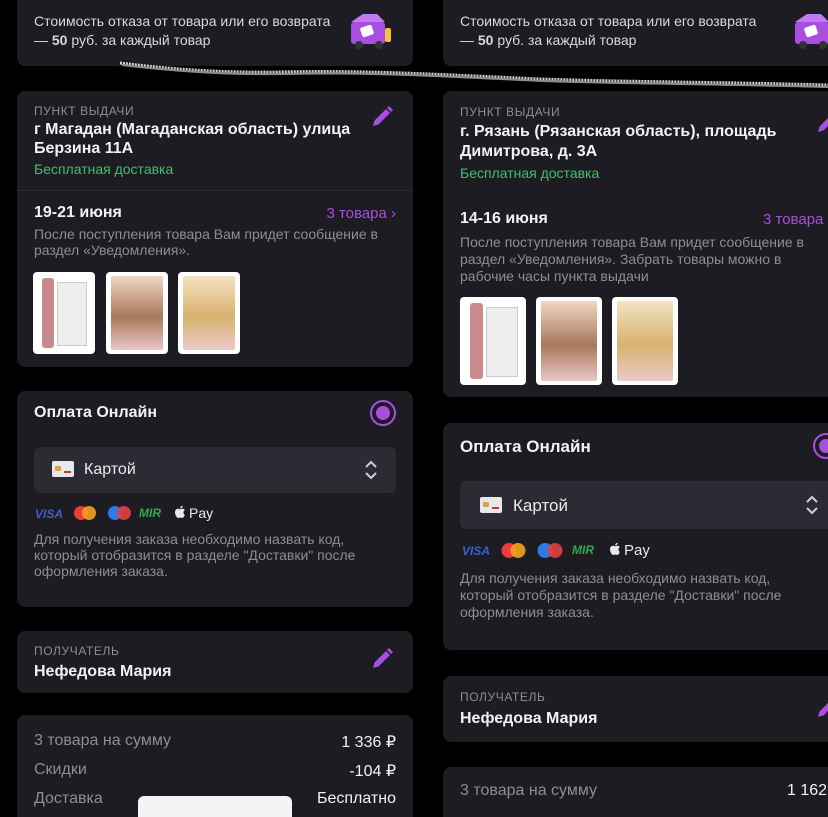  I want to click on delivery-dates: 19-21 июня, so click(78, 212).